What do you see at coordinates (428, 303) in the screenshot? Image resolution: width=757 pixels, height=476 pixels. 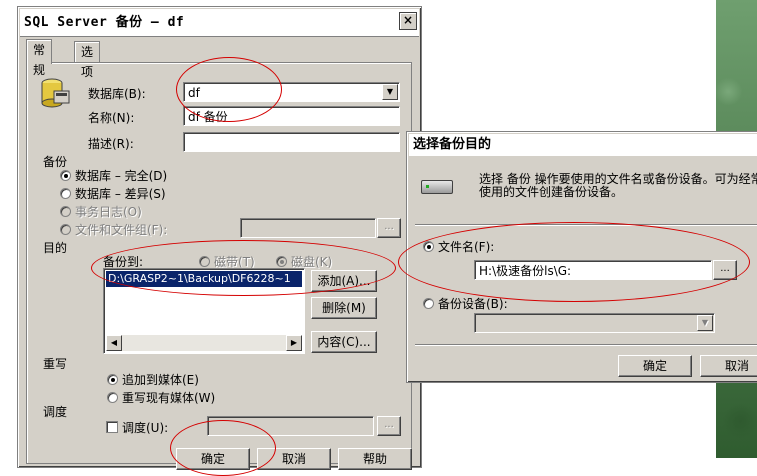 I see `device-radio` at bounding box center [428, 303].